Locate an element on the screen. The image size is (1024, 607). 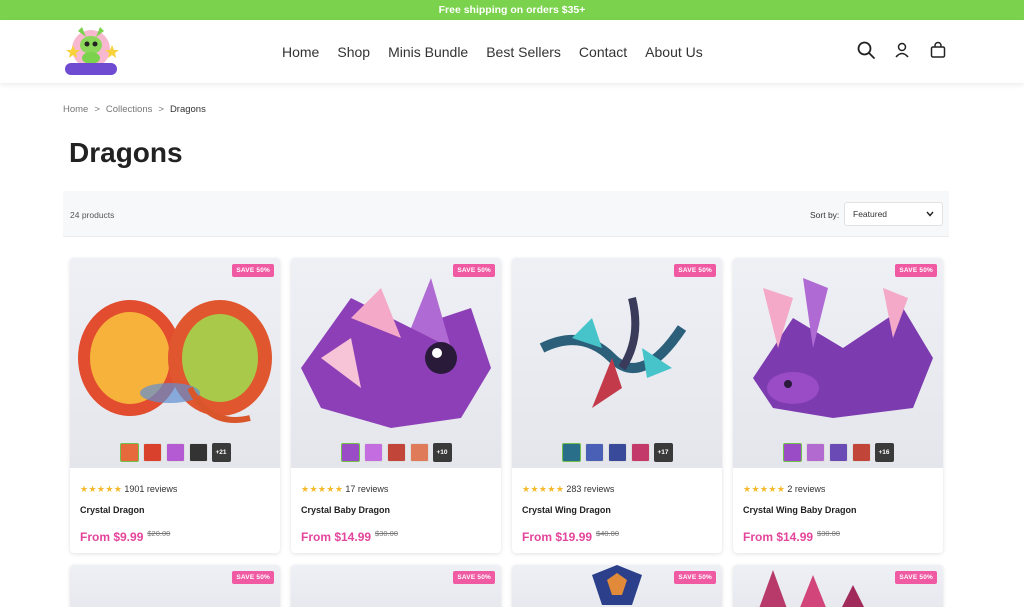
product-info: ★★★★★ 1901 reviews Crystal Dragon is located at coordinates (175, 497).